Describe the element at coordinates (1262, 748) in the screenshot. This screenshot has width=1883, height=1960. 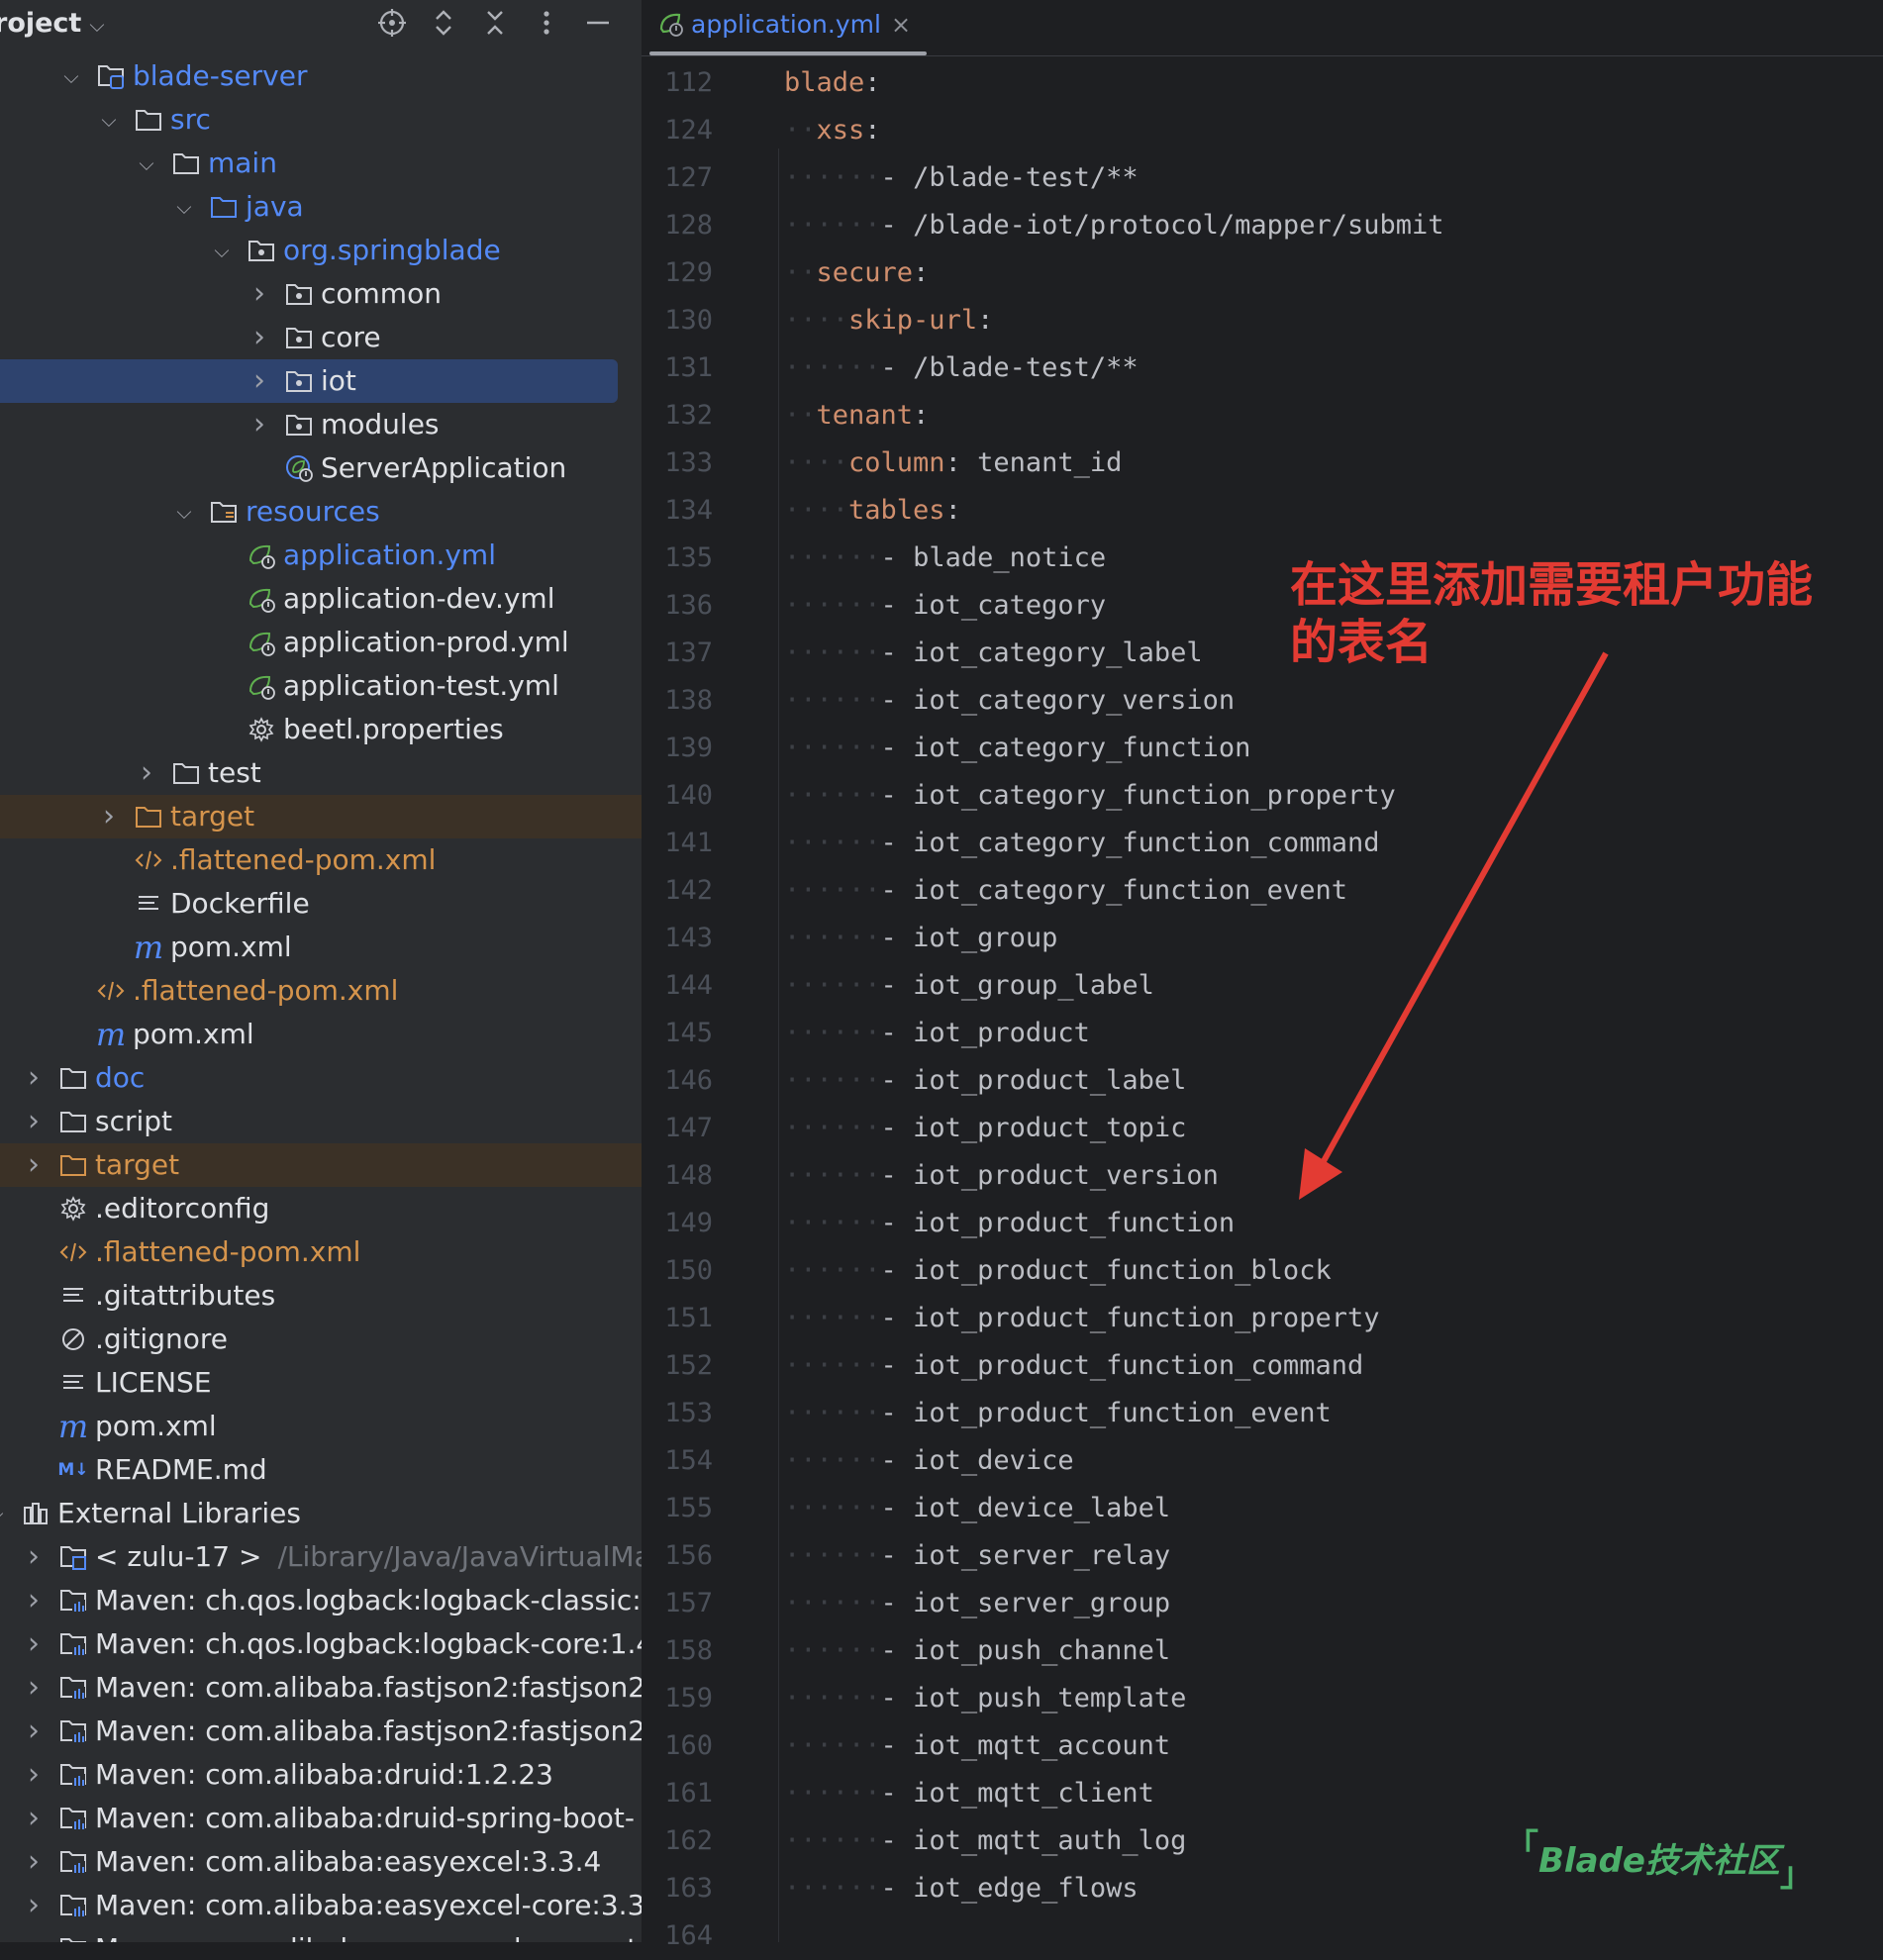
I see `code-line: 139 ······- iot_category_function` at that location.